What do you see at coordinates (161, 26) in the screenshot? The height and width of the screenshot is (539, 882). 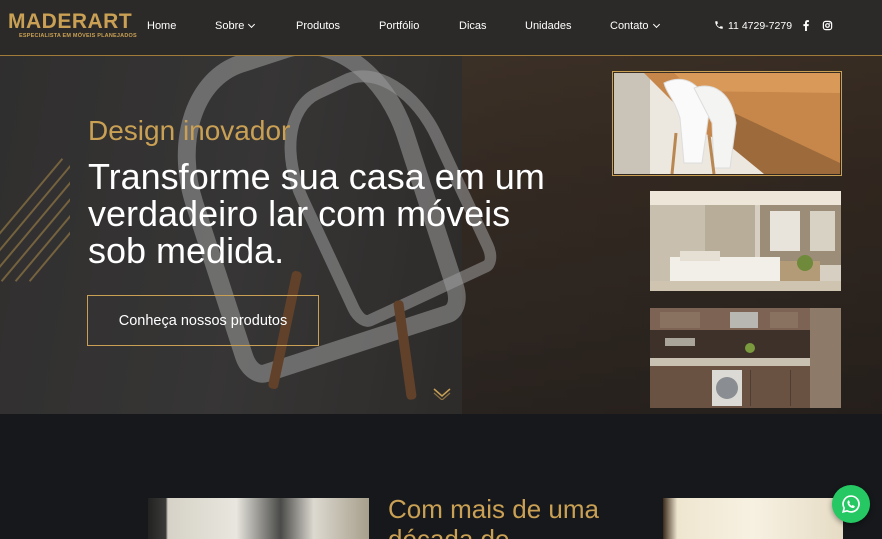 I see `nav-home: Home` at bounding box center [161, 26].